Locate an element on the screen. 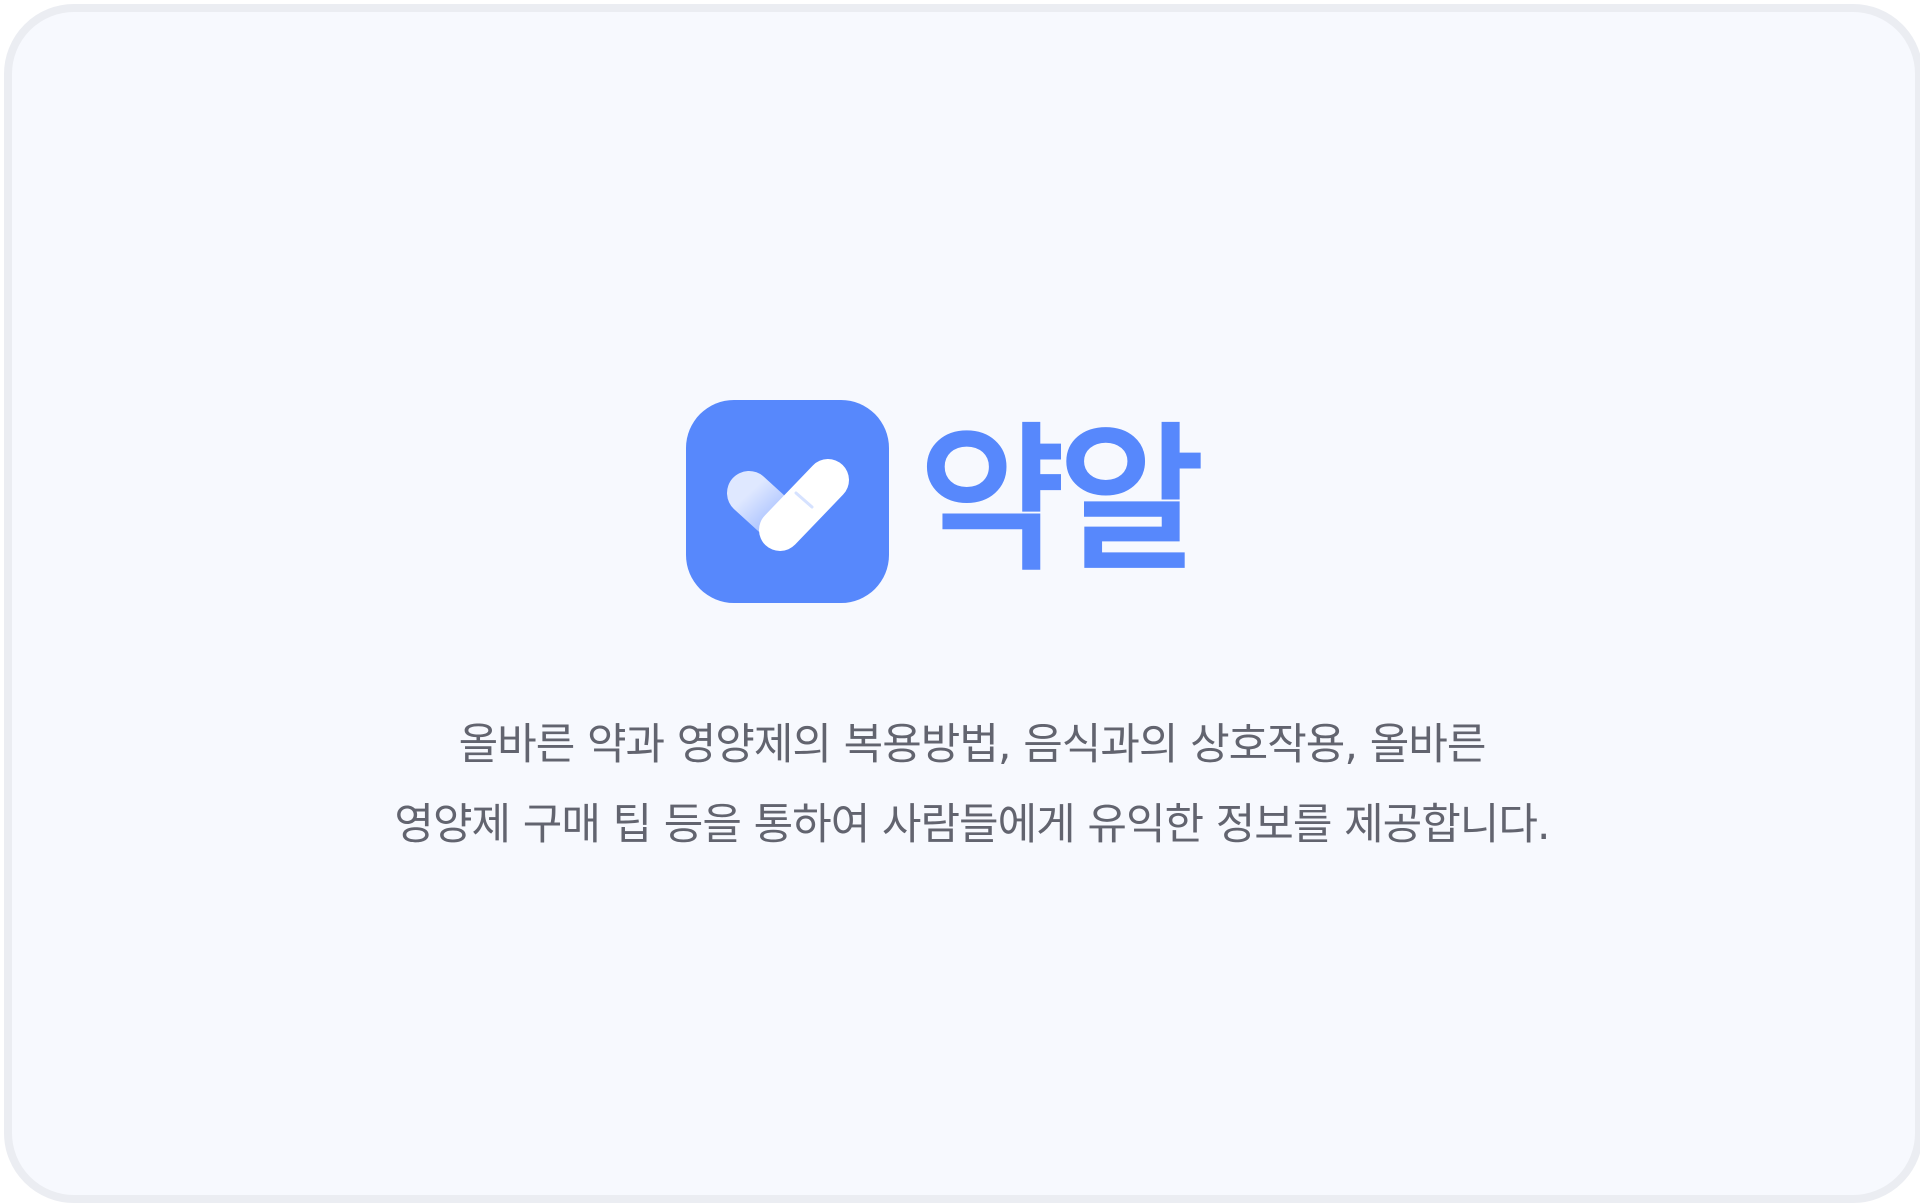  brand-logo: 약알 is located at coordinates (945, 501).